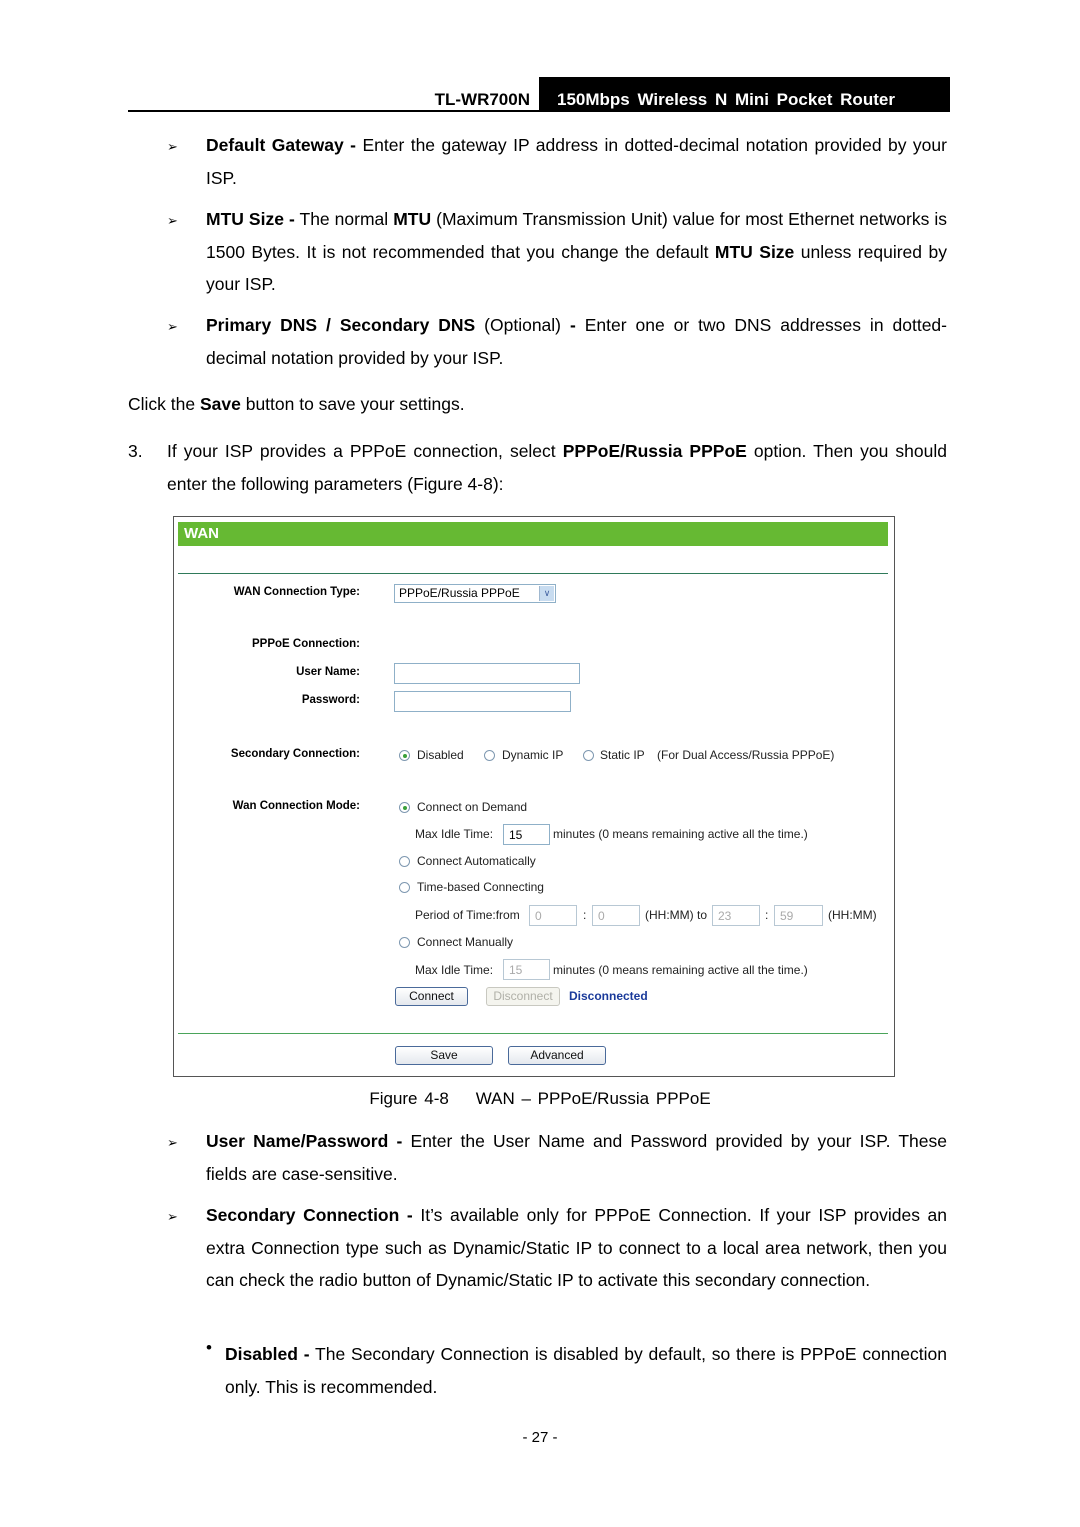 The height and width of the screenshot is (1527, 1080). Describe the element at coordinates (465, 942) in the screenshot. I see `radio-label: Connect Manually` at that location.